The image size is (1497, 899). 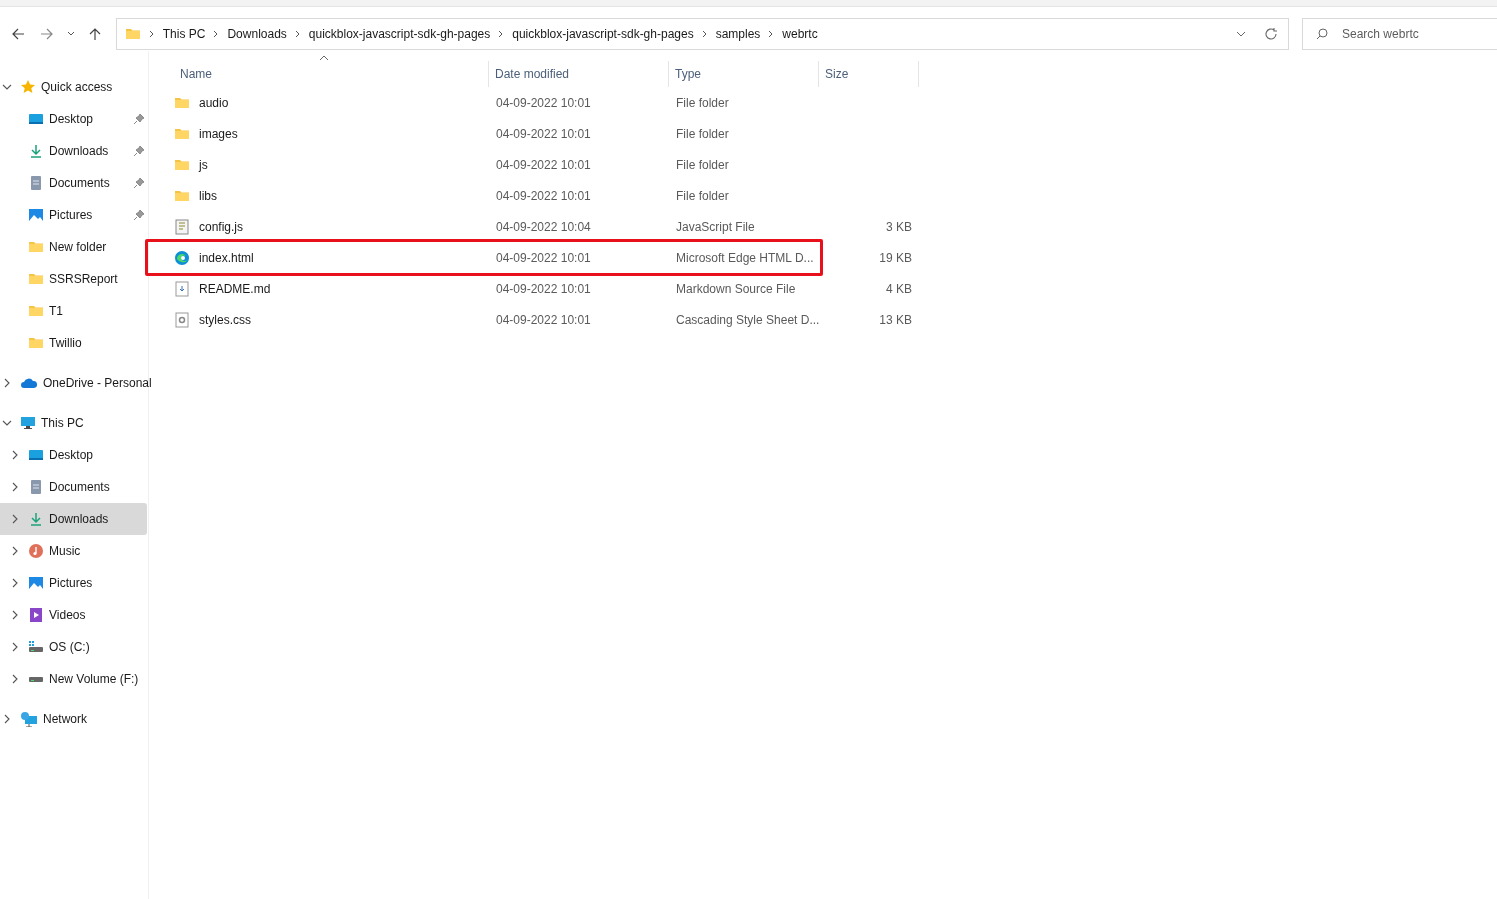 What do you see at coordinates (319, 74) in the screenshot?
I see `column-header: Name` at bounding box center [319, 74].